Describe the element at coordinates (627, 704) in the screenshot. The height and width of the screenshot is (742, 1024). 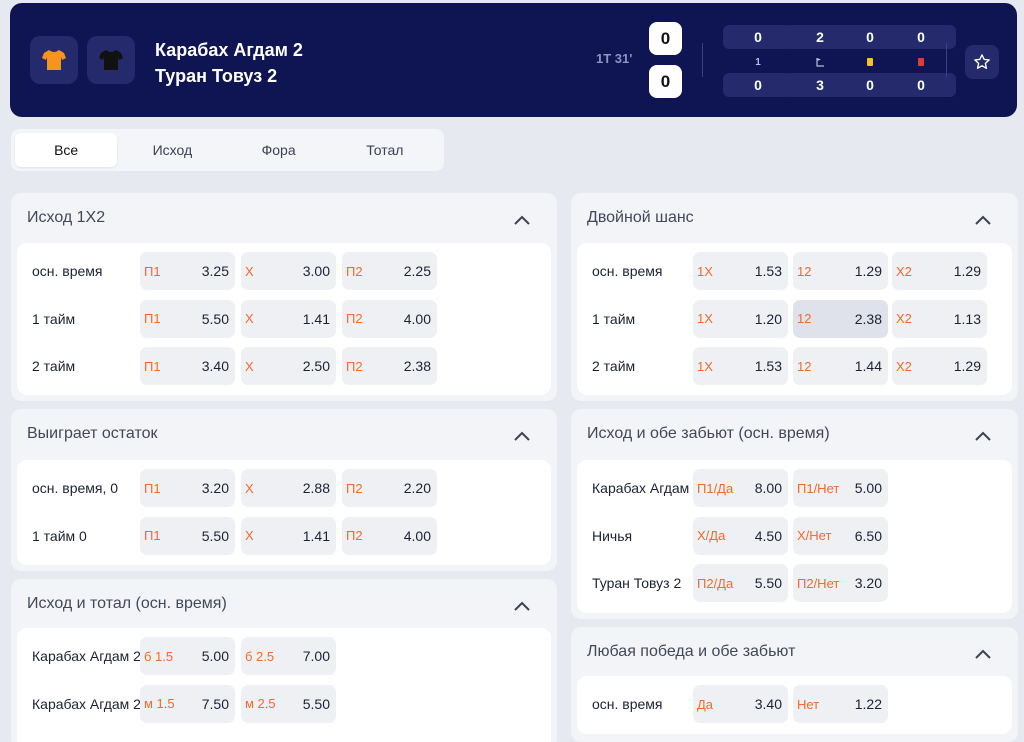
I see `row-label: осн. время` at that location.